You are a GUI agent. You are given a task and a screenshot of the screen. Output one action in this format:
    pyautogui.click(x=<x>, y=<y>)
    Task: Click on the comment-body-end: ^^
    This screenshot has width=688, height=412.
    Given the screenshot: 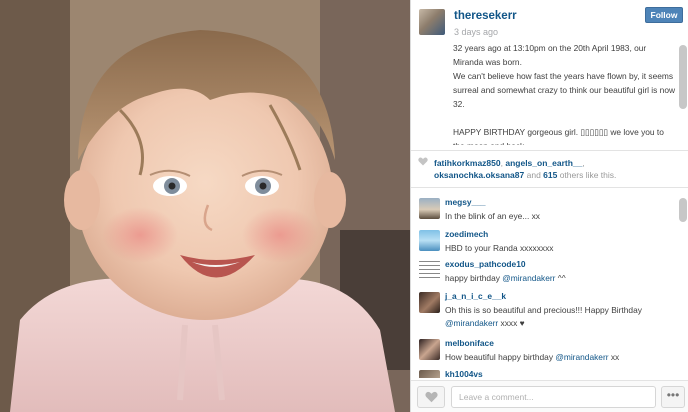 What is the action you would take?
    pyautogui.click(x=560, y=278)
    